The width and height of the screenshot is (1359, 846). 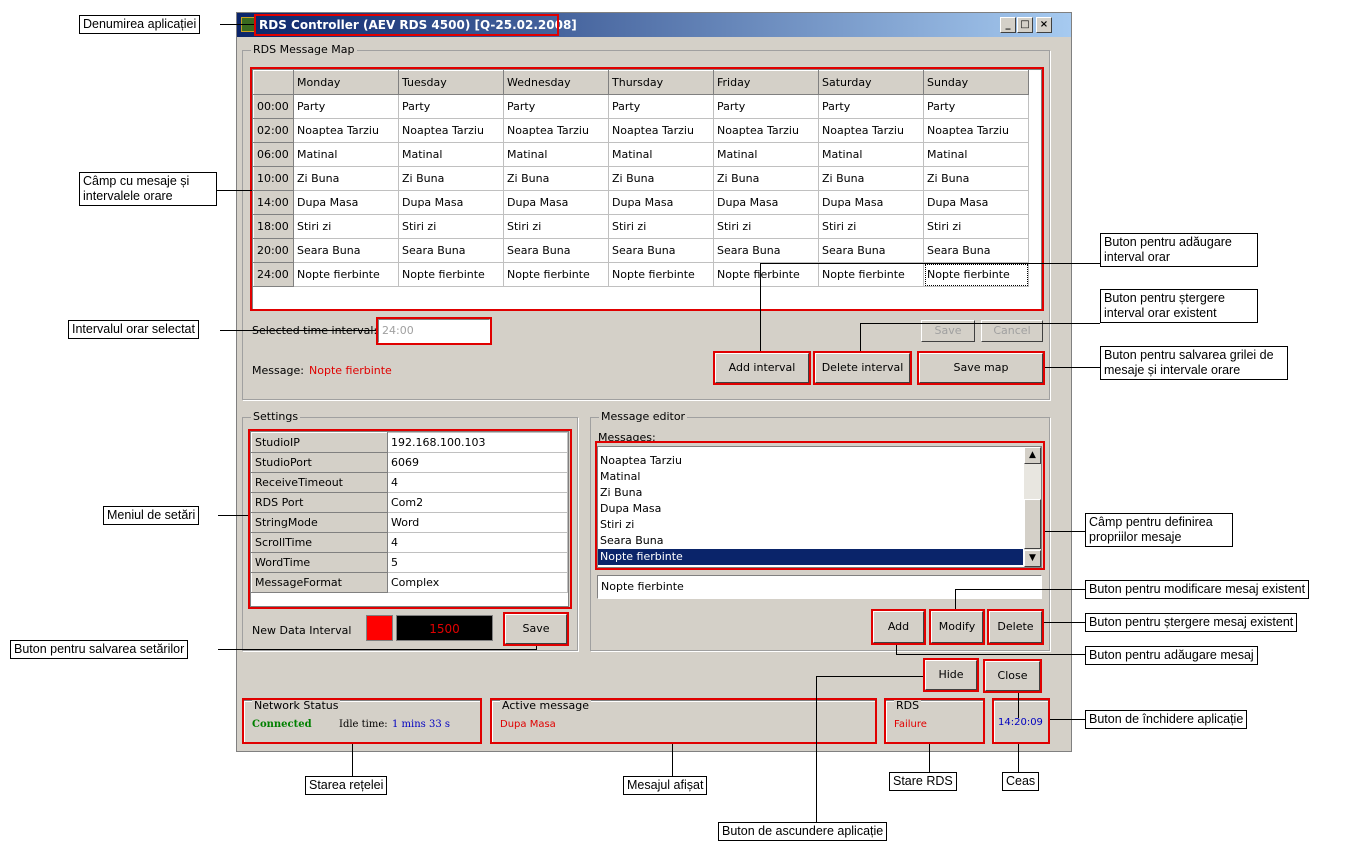 What do you see at coordinates (148, 189) in the screenshot?
I see `annotation-grid: Câmp cu mesaje și intervalele orare` at bounding box center [148, 189].